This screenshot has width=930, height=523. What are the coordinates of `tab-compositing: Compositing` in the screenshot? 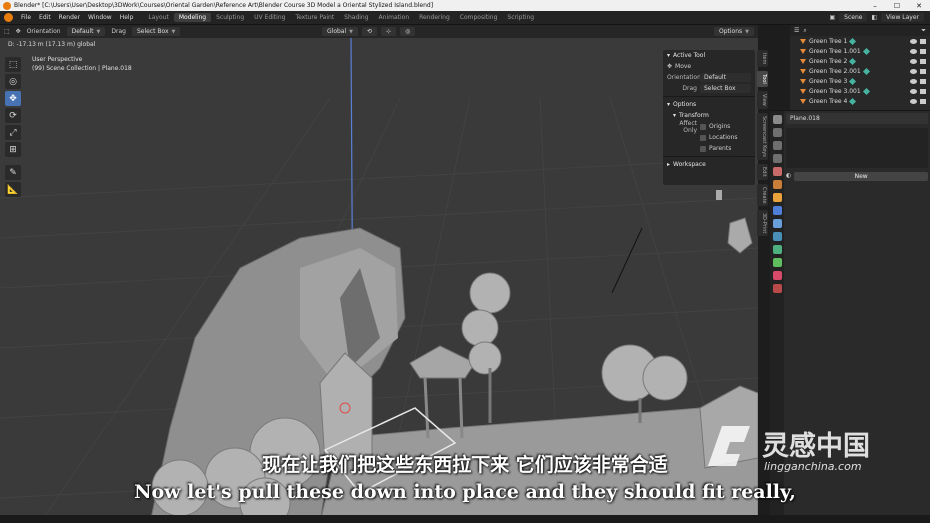 It's located at (479, 17).